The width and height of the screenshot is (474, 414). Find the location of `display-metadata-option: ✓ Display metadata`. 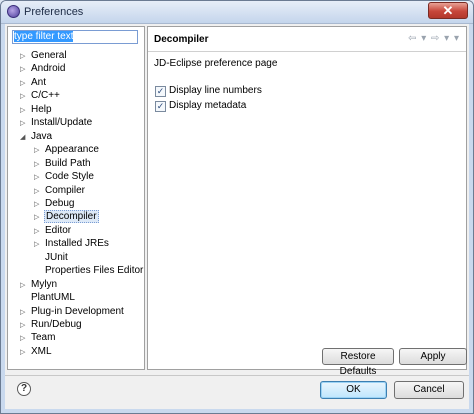

display-metadata-option: ✓ Display metadata is located at coordinates (200, 105).